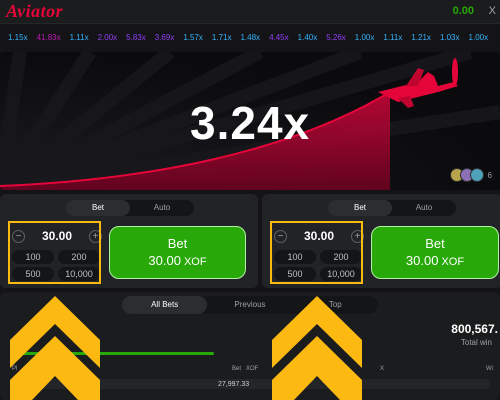 The height and width of the screenshot is (400, 500). Describe the element at coordinates (476, 175) in the screenshot. I see `avatar` at that location.